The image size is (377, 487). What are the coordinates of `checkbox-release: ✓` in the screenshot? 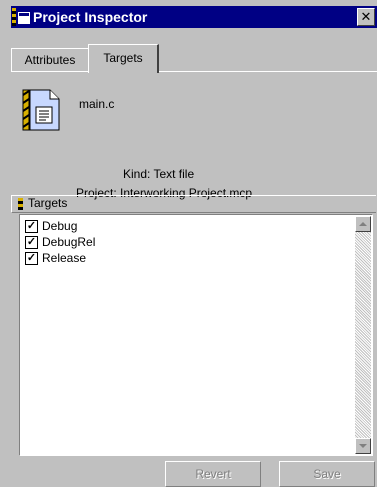 It's located at (31, 258).